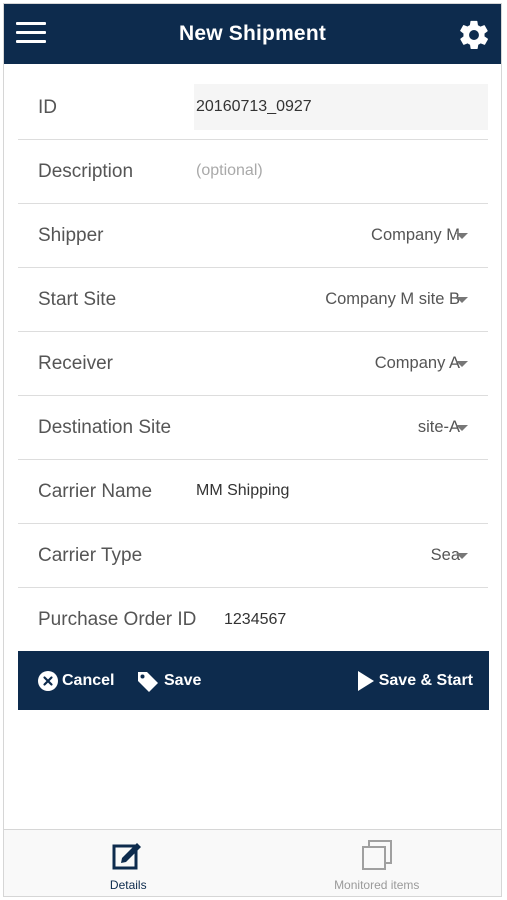  Describe the element at coordinates (253, 300) in the screenshot. I see `start-site-row: Start Site Company M site B` at that location.